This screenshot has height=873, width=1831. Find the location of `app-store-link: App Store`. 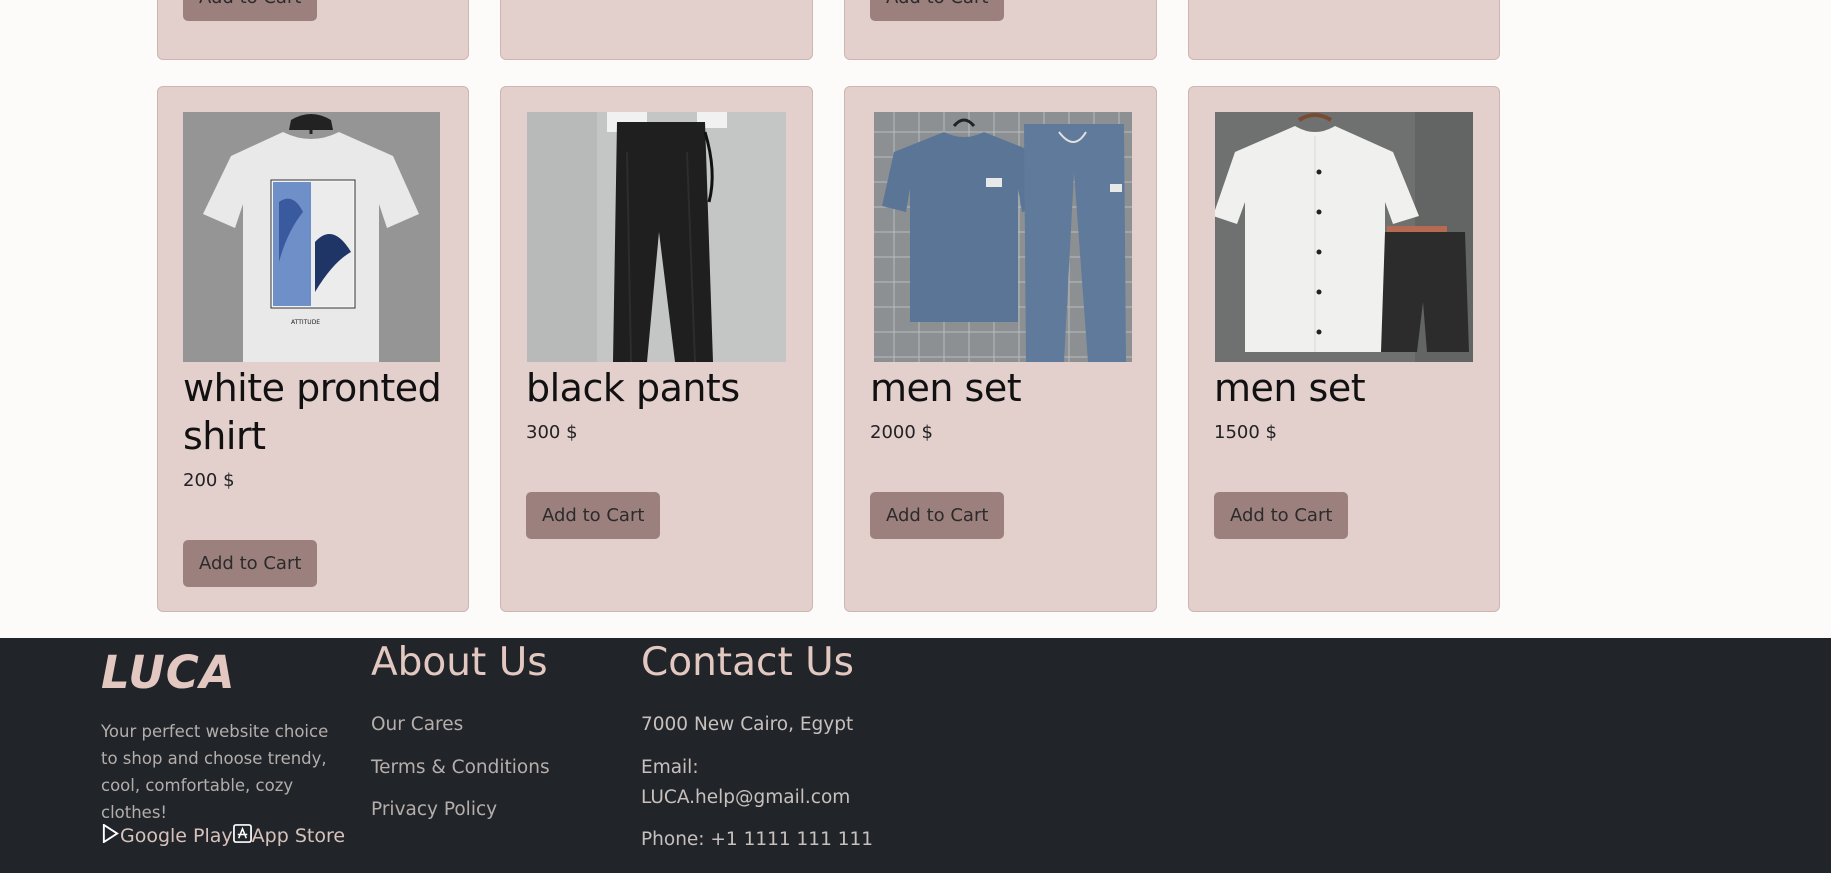

app-store-link: App Store is located at coordinates (289, 836).